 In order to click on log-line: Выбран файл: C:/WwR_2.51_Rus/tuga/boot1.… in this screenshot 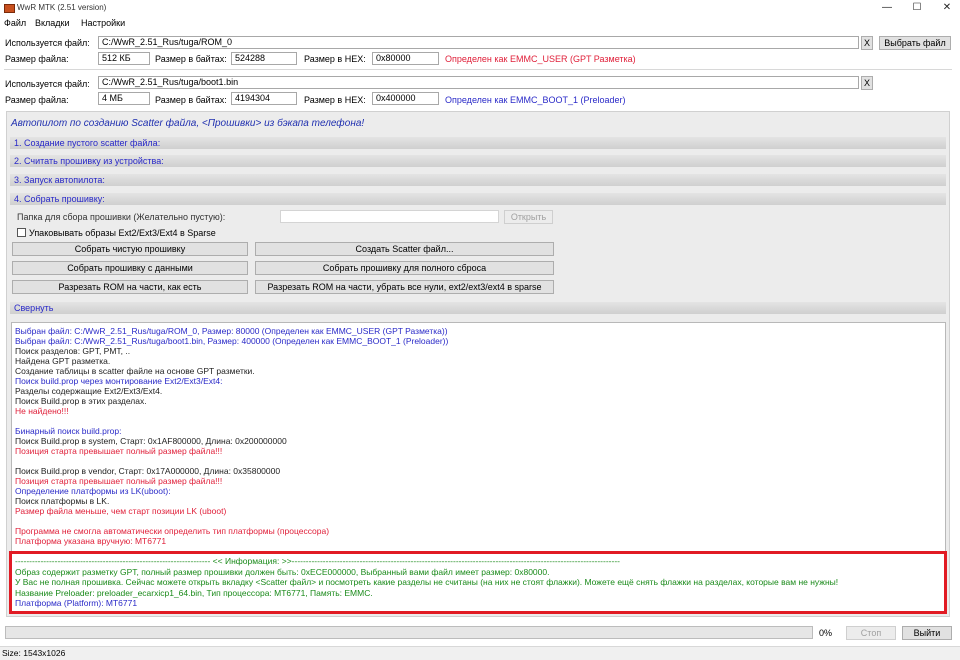, I will do `click(232, 341)`.